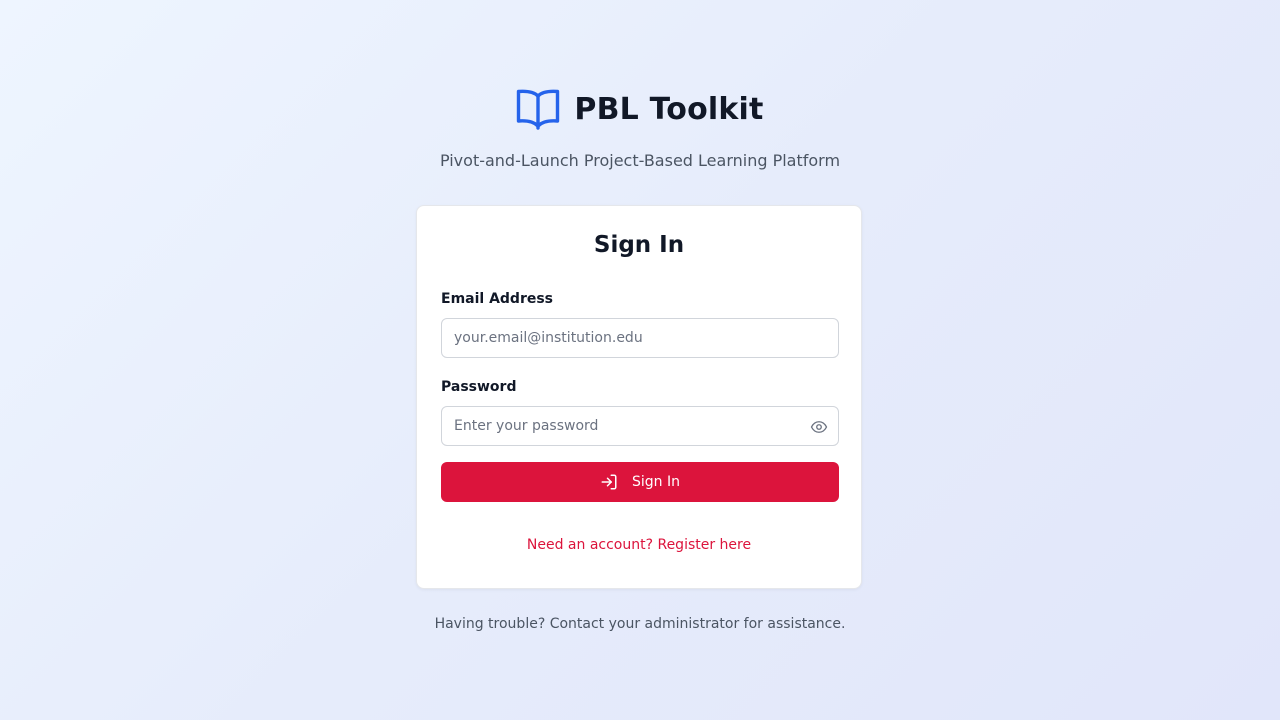 The image size is (1280, 720). I want to click on email-label: Email Address, so click(497, 299).